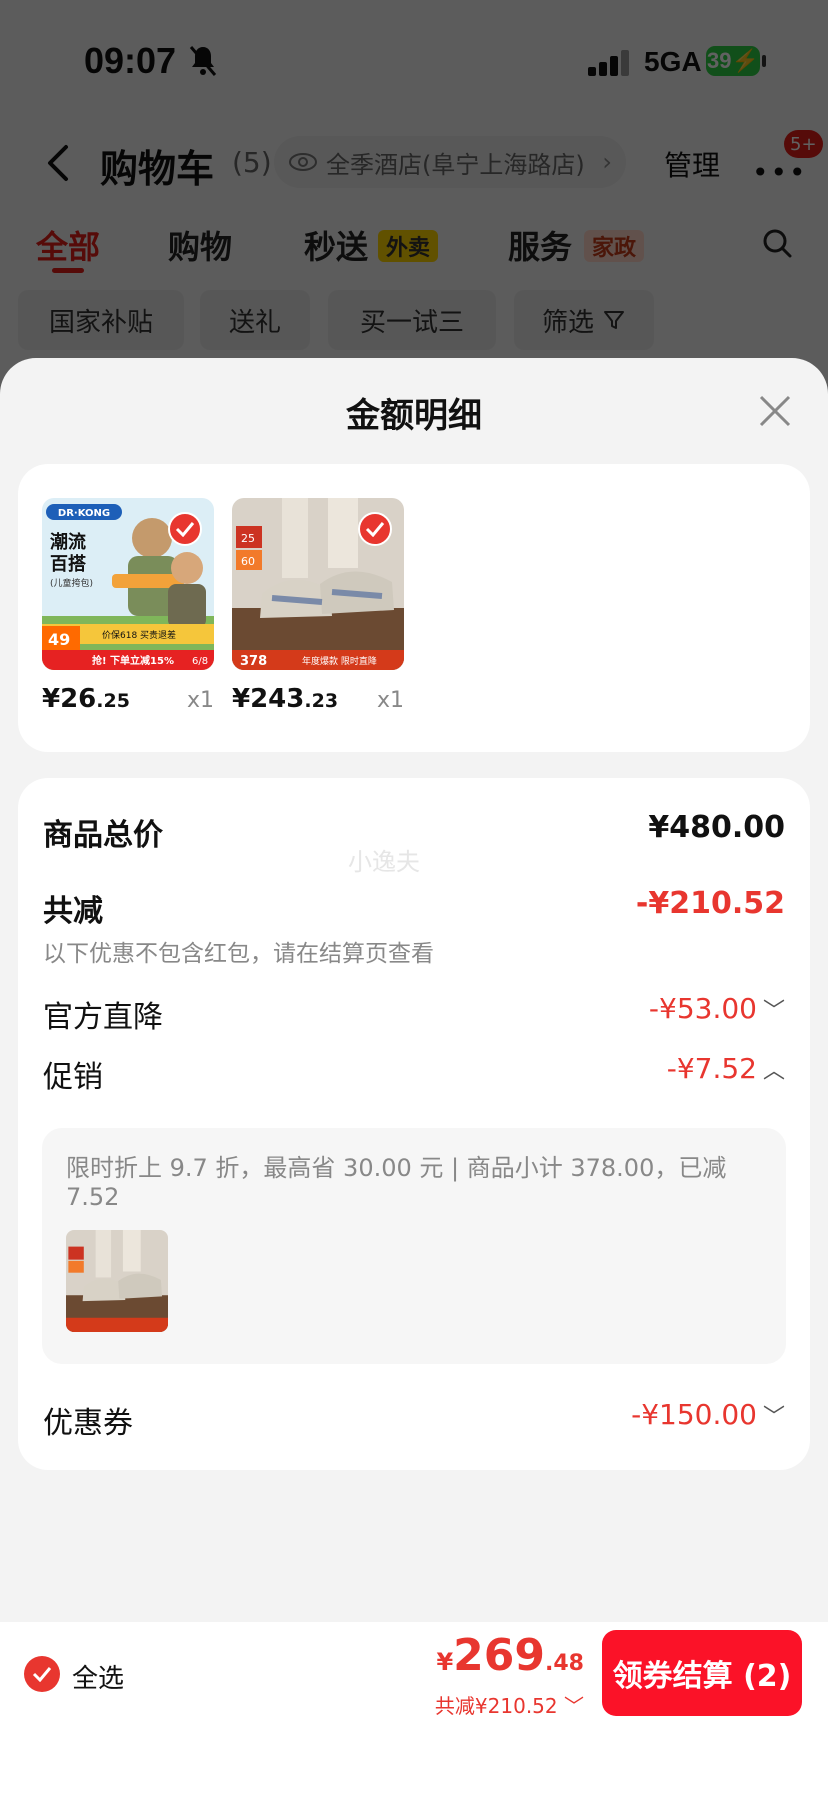  I want to click on category-tabs: 全部 购物 秒送 外卖 服务 家政, so click(414, 245).